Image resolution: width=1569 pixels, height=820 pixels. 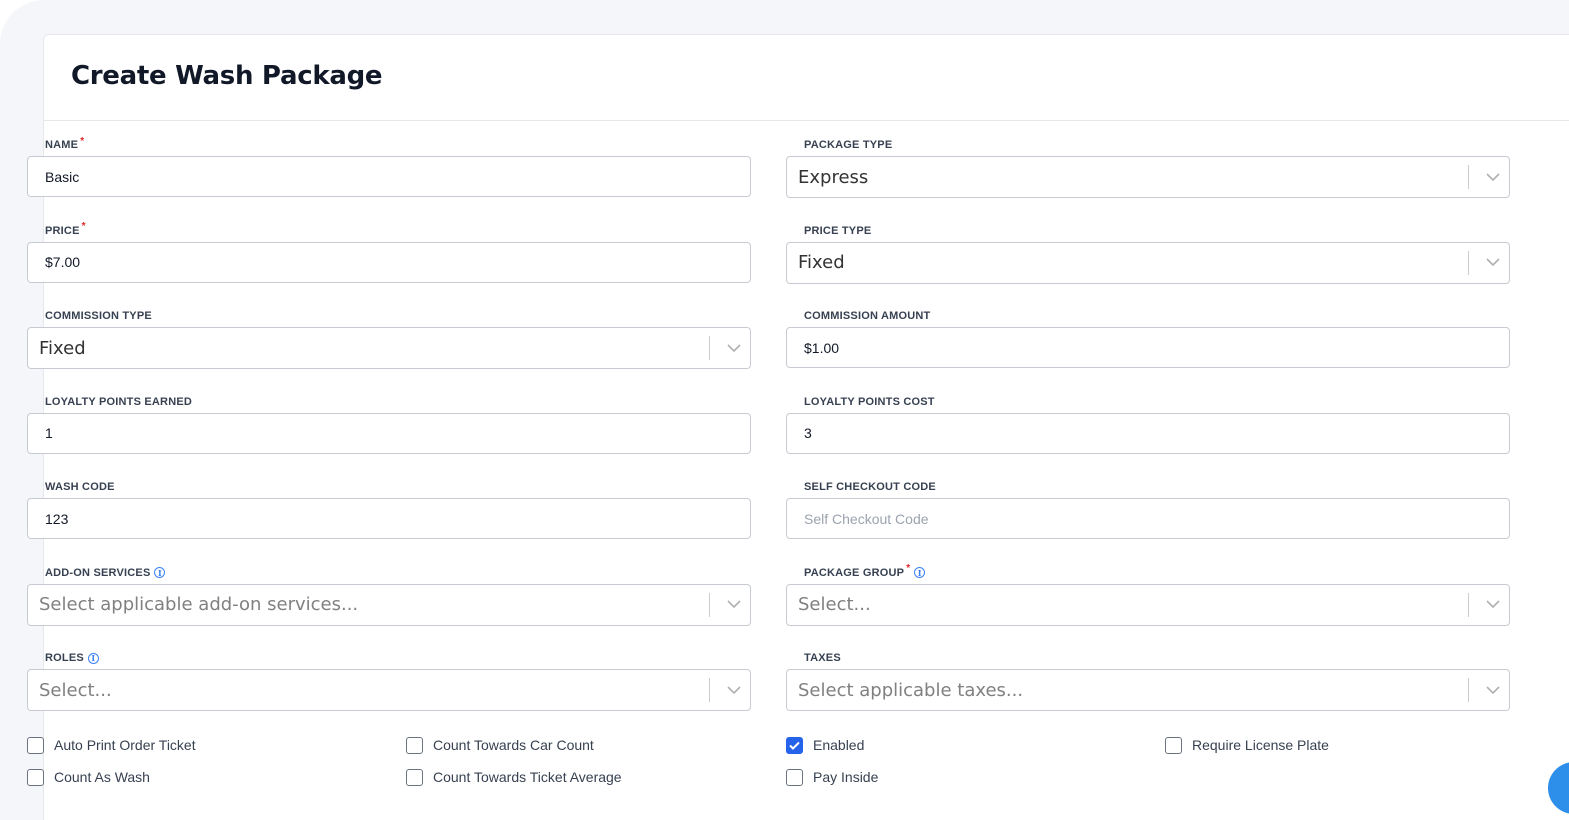 I want to click on loyalty-points-earned-label: LOYALTY POINTS EARNED, so click(x=119, y=401).